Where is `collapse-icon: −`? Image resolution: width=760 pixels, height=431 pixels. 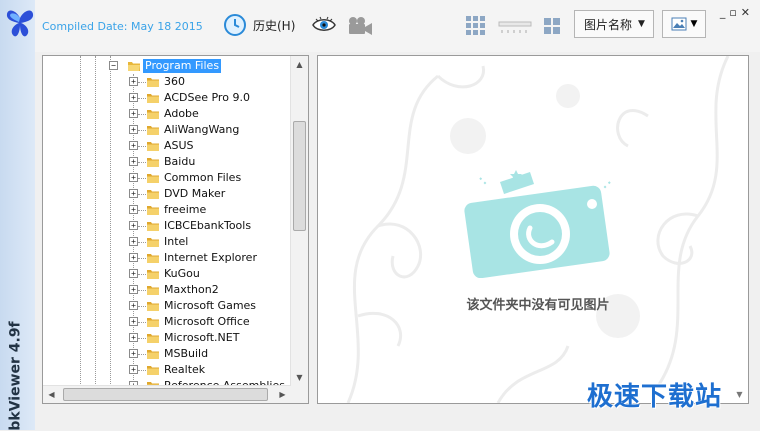
collapse-icon: − is located at coordinates (113, 65).